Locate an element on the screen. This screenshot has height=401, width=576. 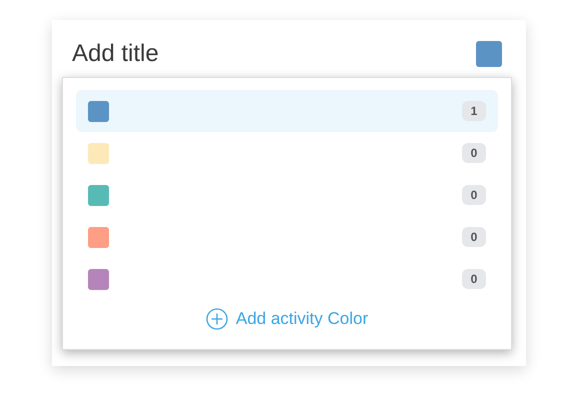
color-swatch is located at coordinates (489, 54).